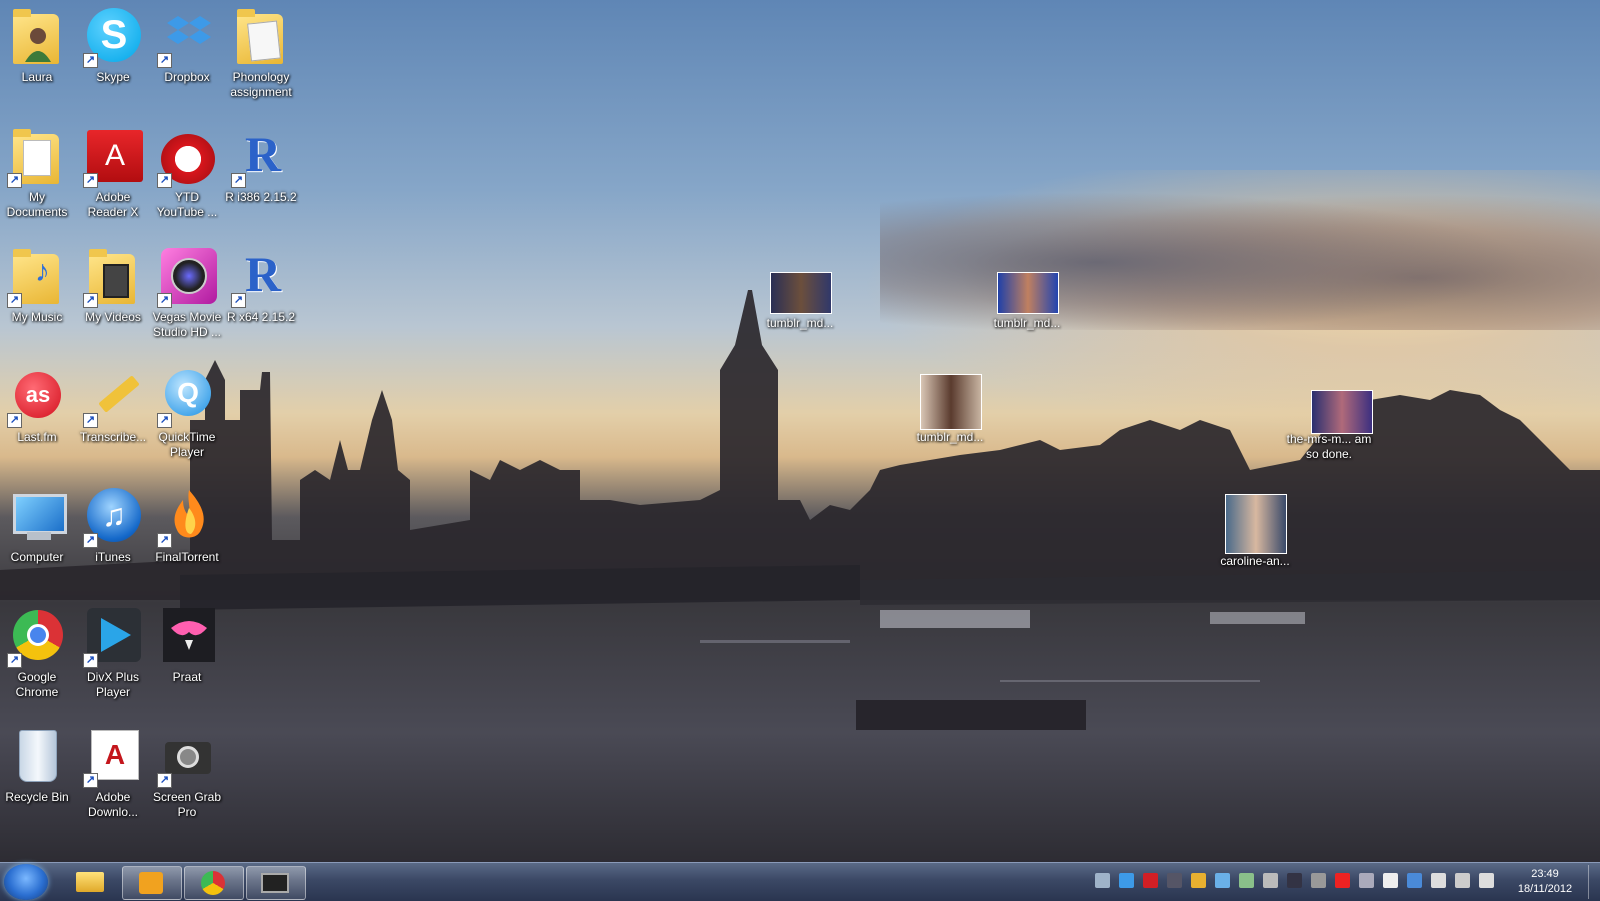 The width and height of the screenshot is (1600, 901). Describe the element at coordinates (1126, 880) in the screenshot. I see `dropbox-tray-icon` at that location.